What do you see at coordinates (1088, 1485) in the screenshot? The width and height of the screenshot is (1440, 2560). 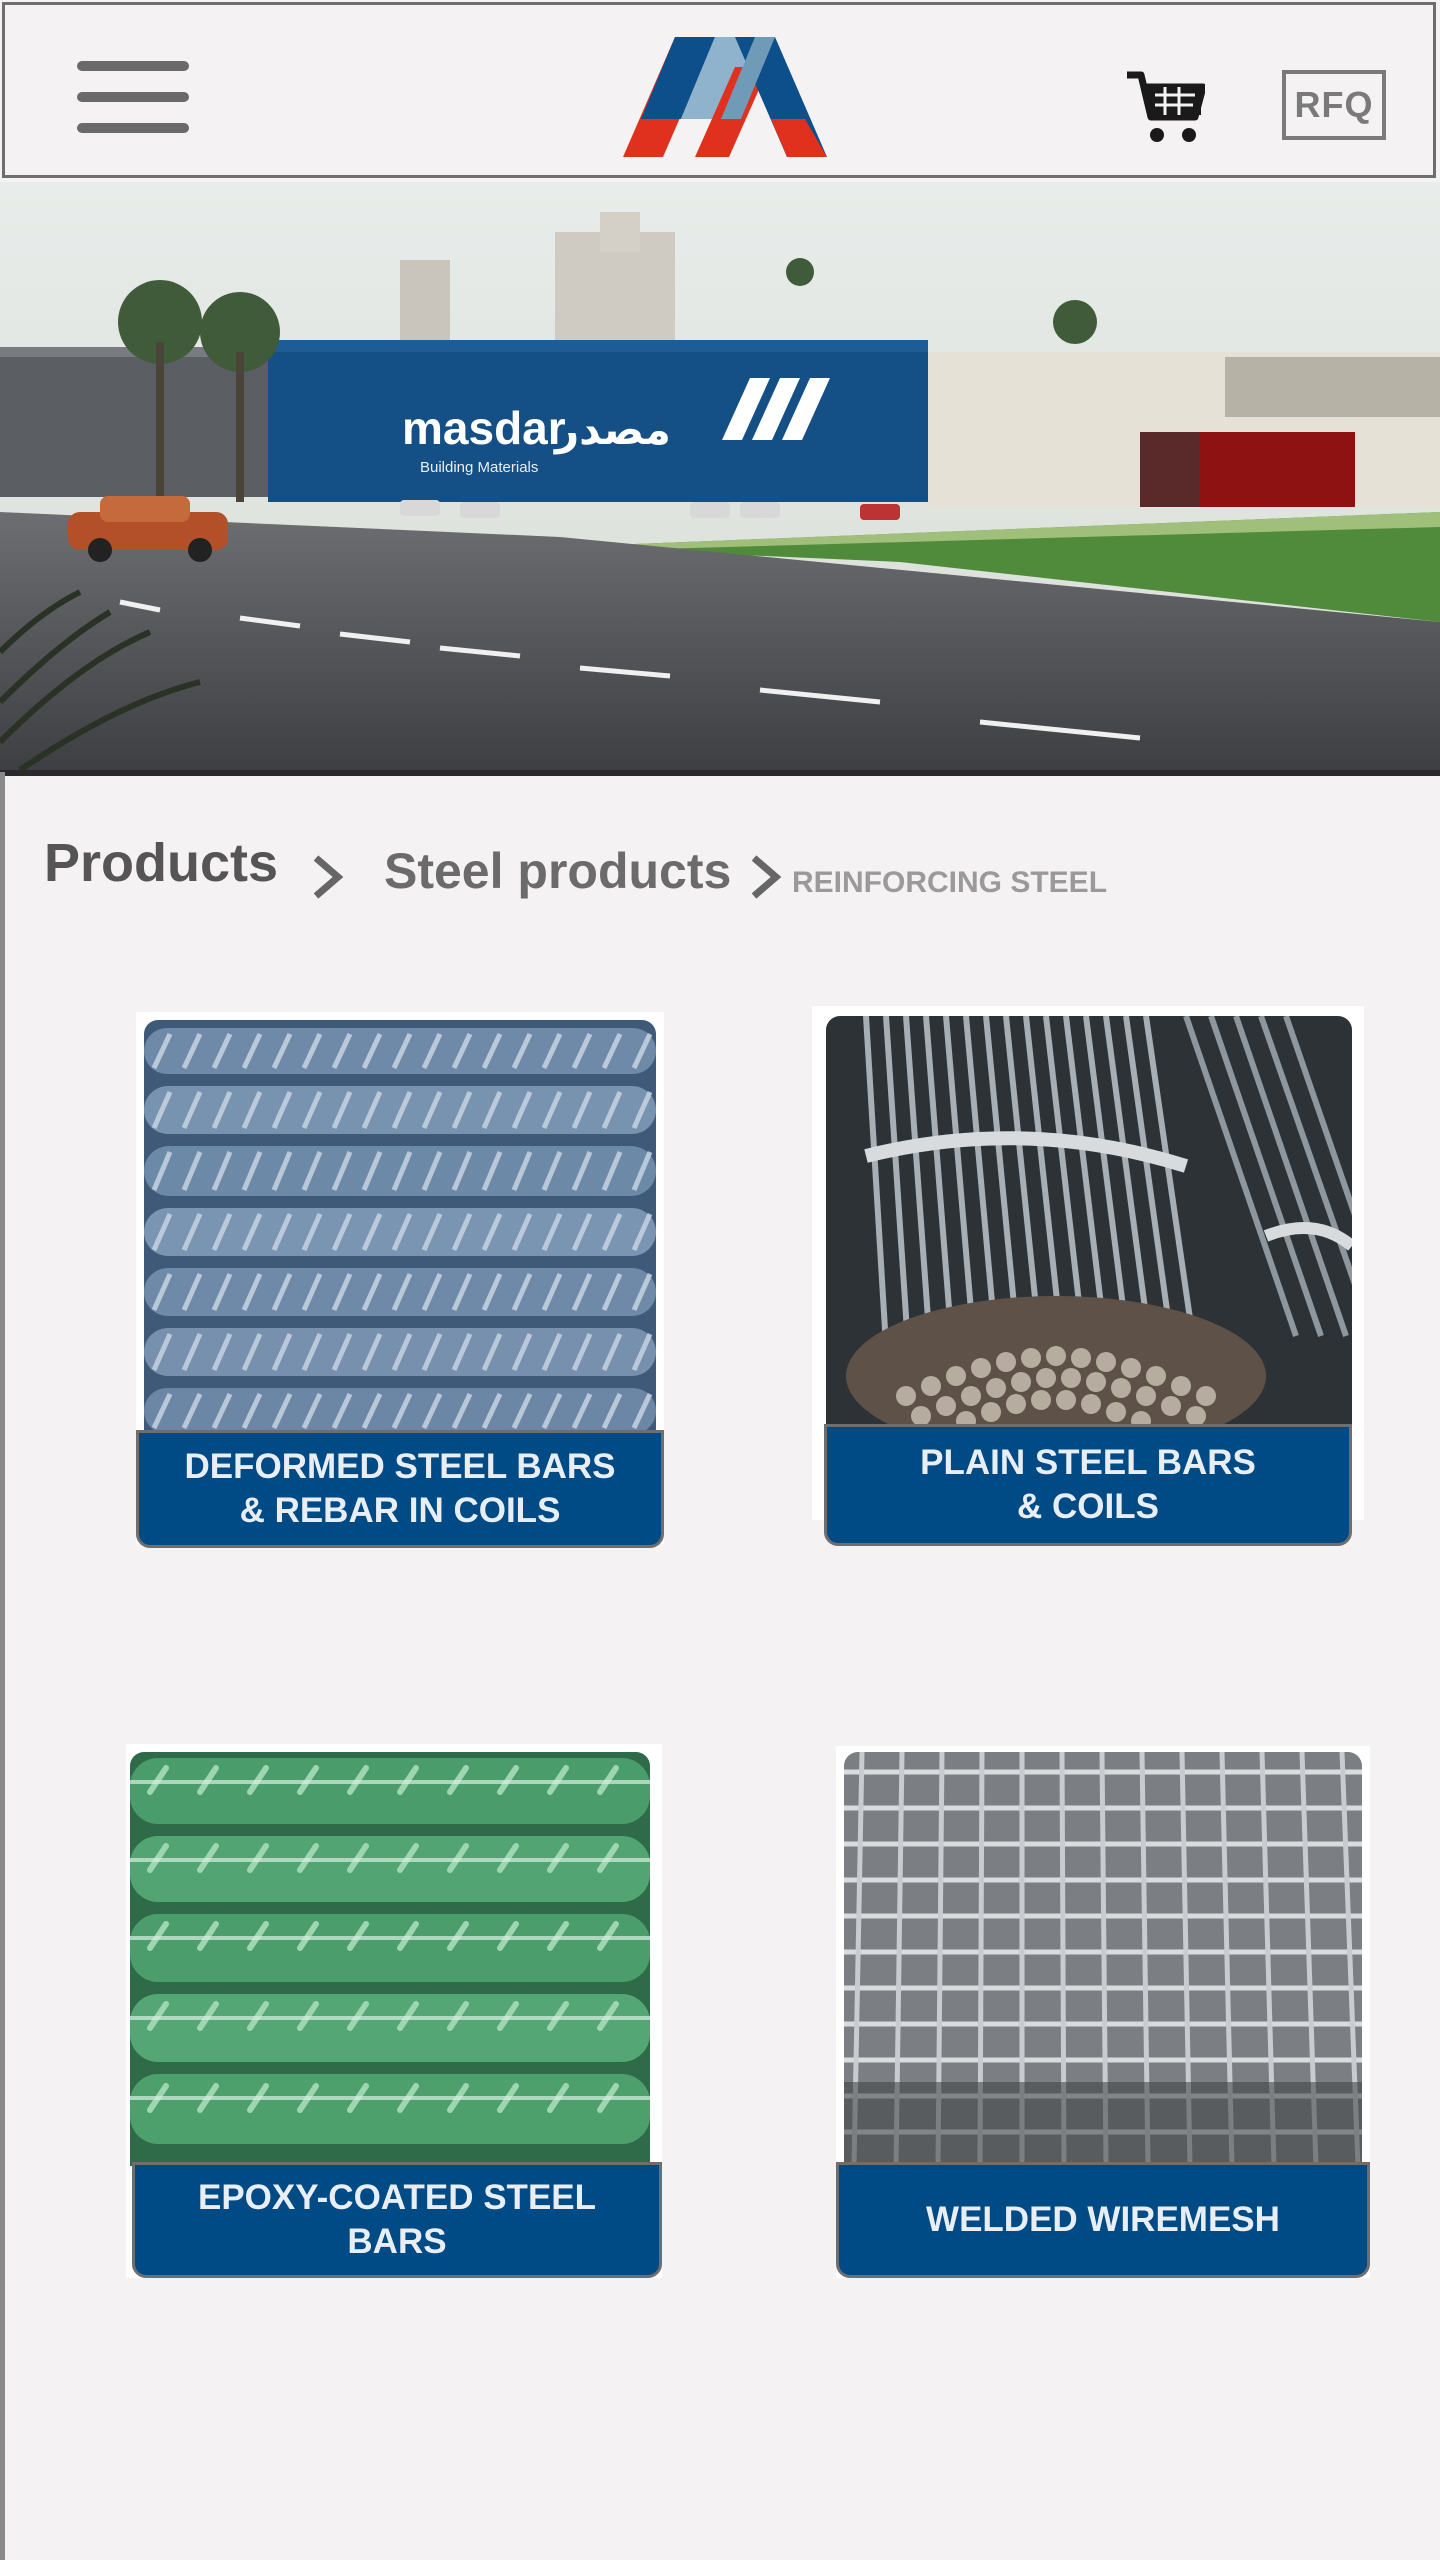 I see `product-label-plain-steel: PLAIN STEEL BARS & COILS` at bounding box center [1088, 1485].